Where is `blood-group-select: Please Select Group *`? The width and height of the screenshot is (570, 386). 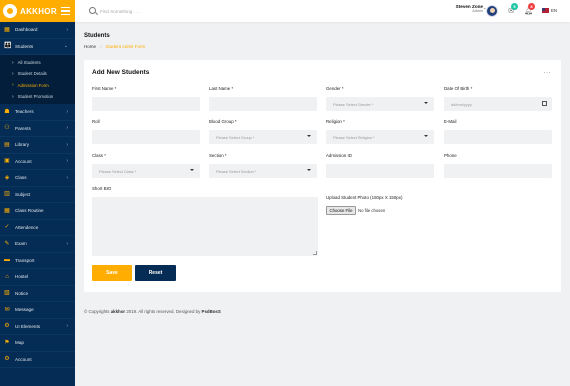
blood-group-select: Please Select Group * is located at coordinates (263, 137).